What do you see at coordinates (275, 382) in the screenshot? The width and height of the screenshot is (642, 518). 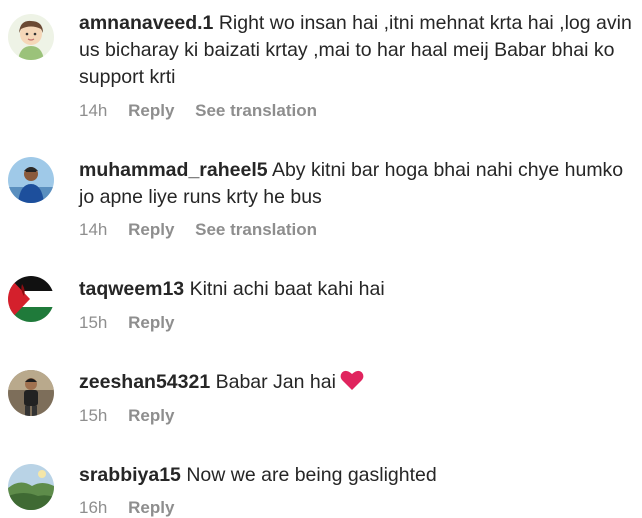 I see `comment-text: Babar Jan hai` at bounding box center [275, 382].